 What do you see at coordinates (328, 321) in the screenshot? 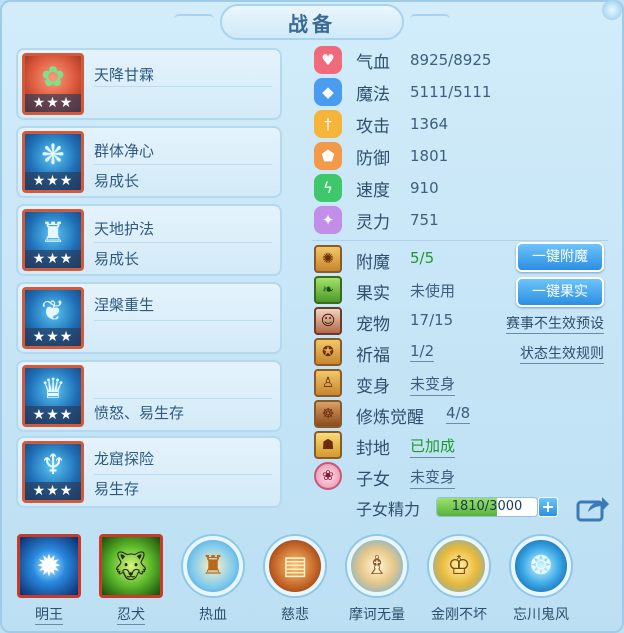
I see `pet-portrait-icon: ☺` at bounding box center [328, 321].